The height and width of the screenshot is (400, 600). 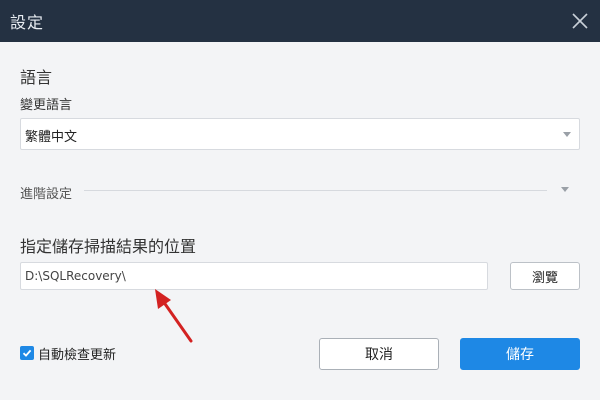 What do you see at coordinates (565, 189) in the screenshot?
I see `advanced-expand-icon` at bounding box center [565, 189].